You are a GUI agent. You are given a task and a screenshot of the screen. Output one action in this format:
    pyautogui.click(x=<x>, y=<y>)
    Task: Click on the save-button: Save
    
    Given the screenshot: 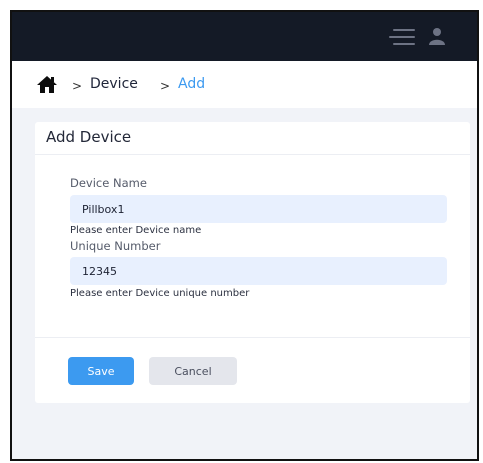 What is the action you would take?
    pyautogui.click(x=101, y=371)
    